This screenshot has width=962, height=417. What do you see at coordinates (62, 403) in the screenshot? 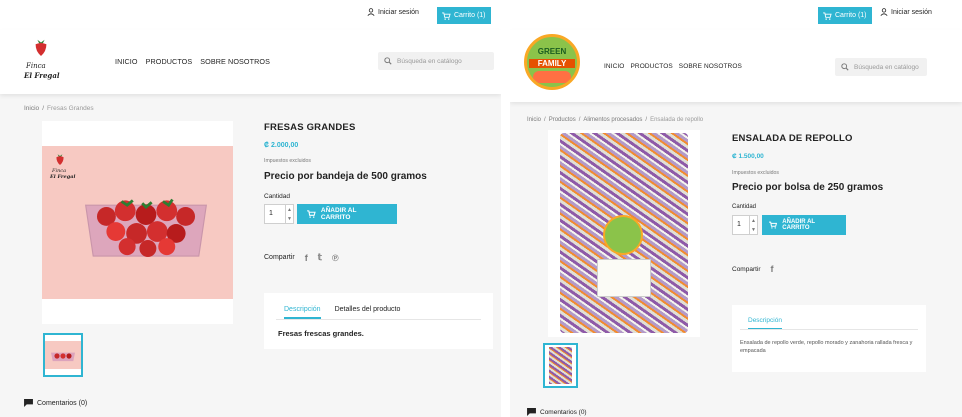
I see `comments-label: Comentarios (0)` at bounding box center [62, 403].